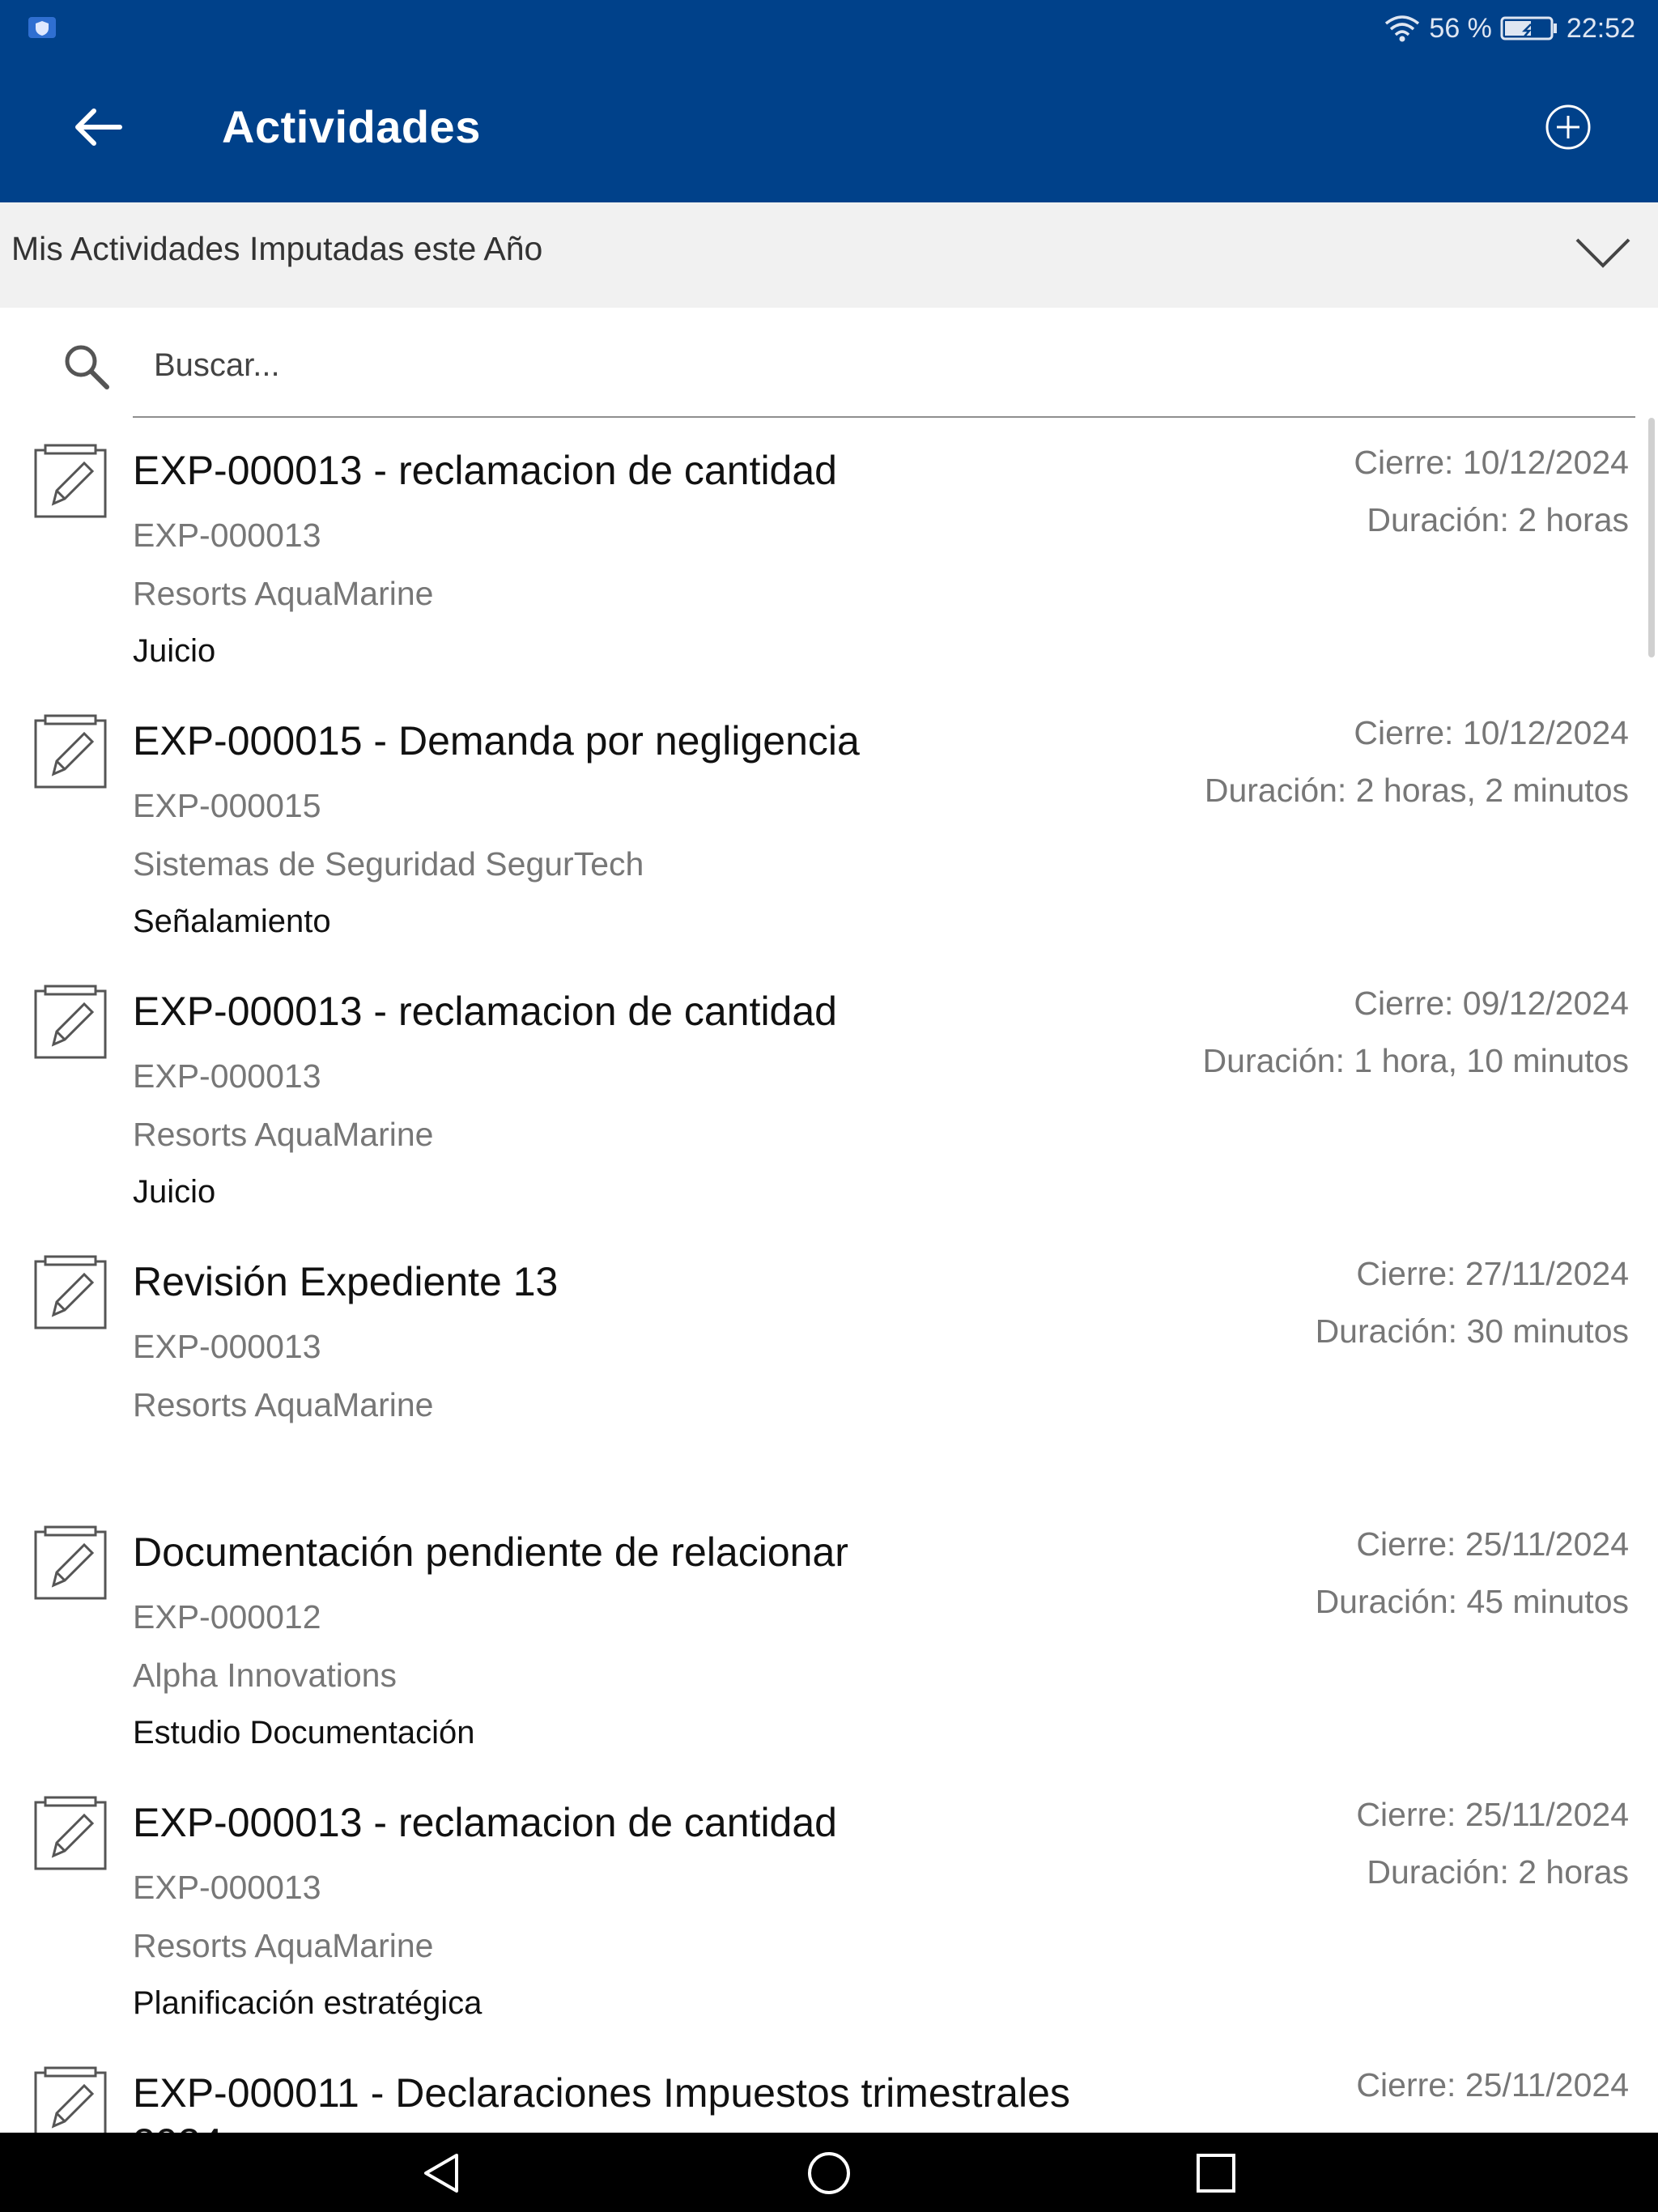  What do you see at coordinates (42, 28) in the screenshot?
I see `vpn-shield-icon` at bounding box center [42, 28].